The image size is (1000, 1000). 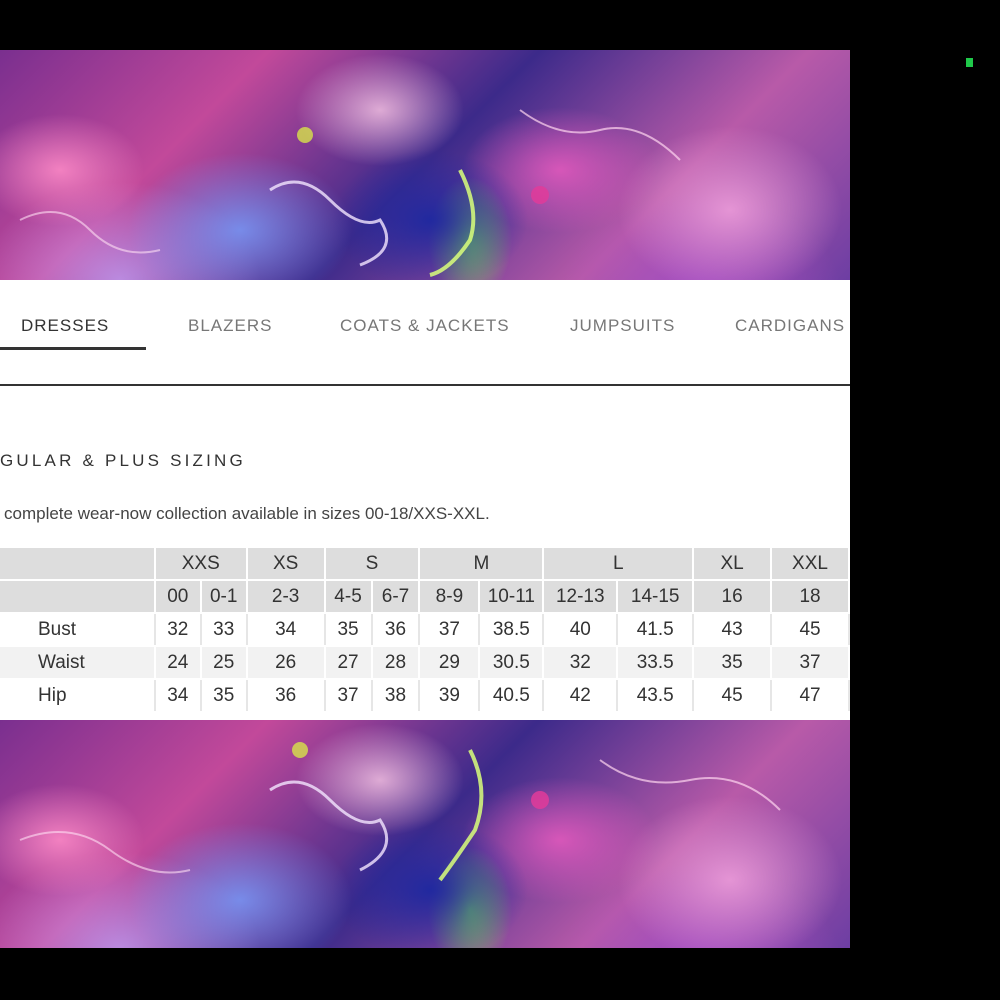 I want to click on measurement-label: Bust, so click(x=78, y=630).